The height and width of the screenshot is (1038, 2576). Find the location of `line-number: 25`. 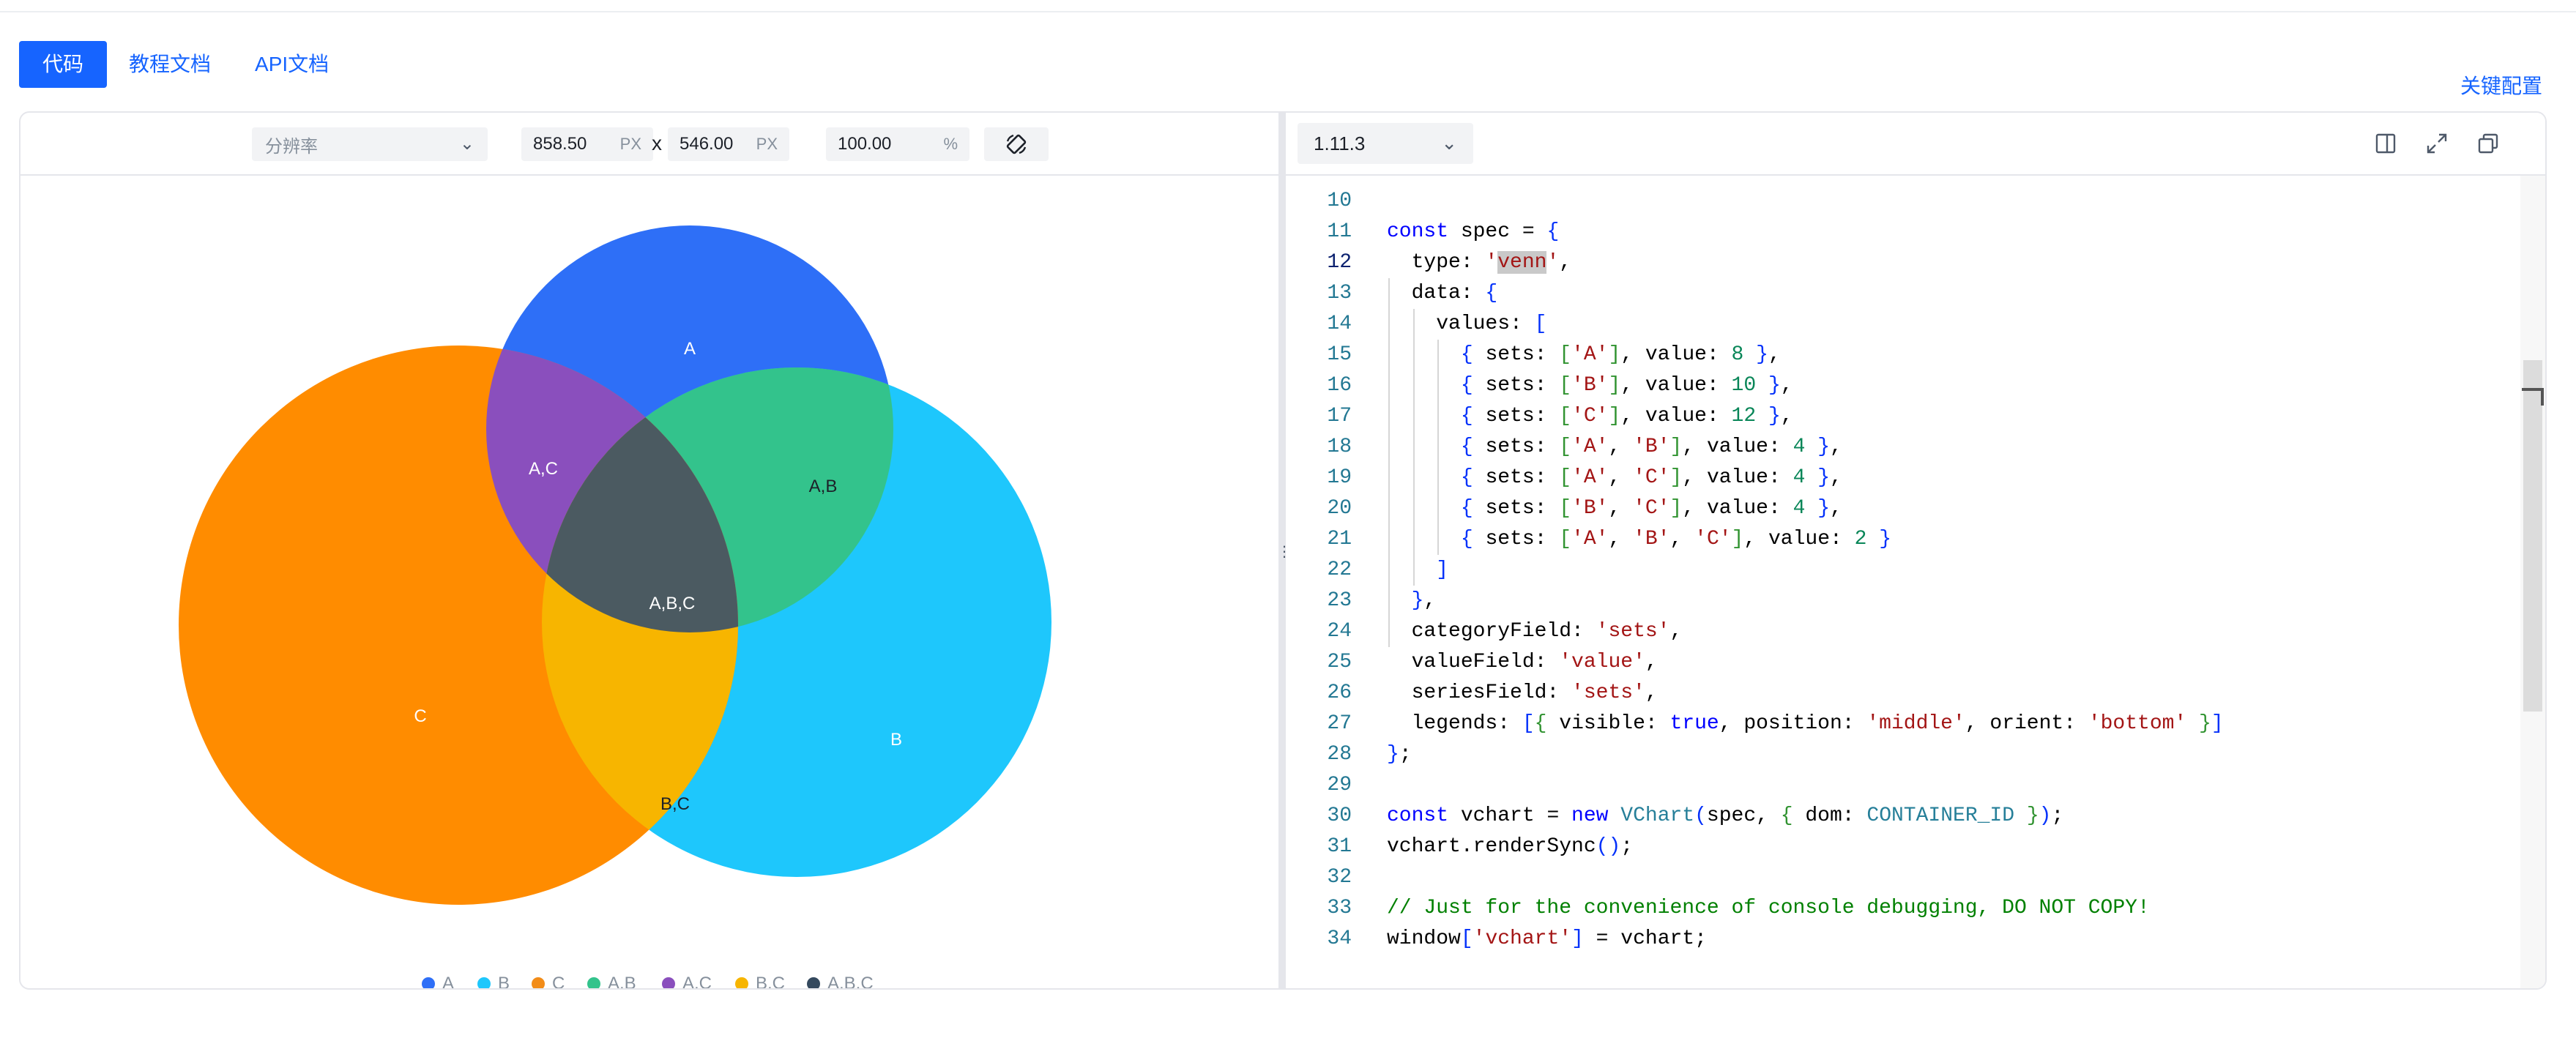

line-number: 25 is located at coordinates (1339, 662).